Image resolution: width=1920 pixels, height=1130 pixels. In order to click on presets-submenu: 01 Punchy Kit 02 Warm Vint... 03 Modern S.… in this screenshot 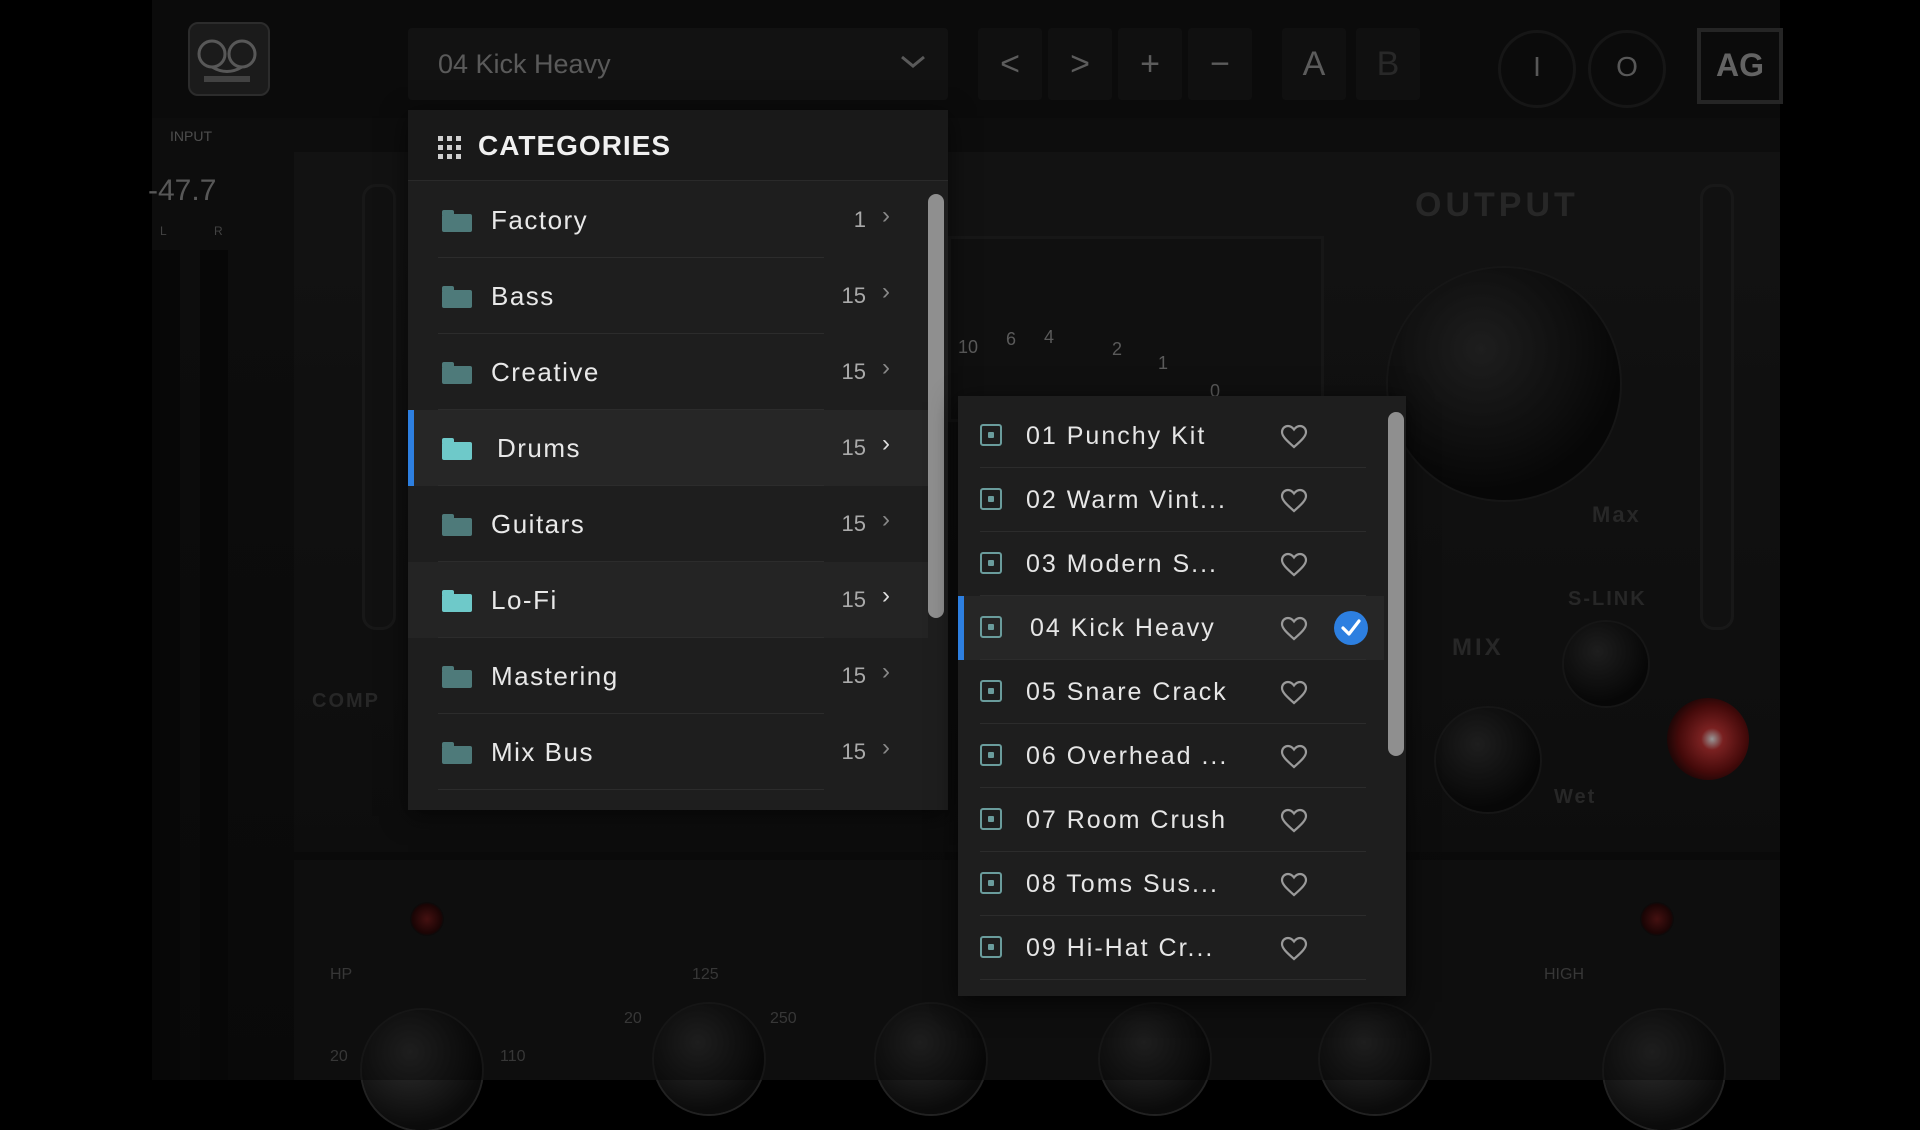, I will do `click(1182, 696)`.